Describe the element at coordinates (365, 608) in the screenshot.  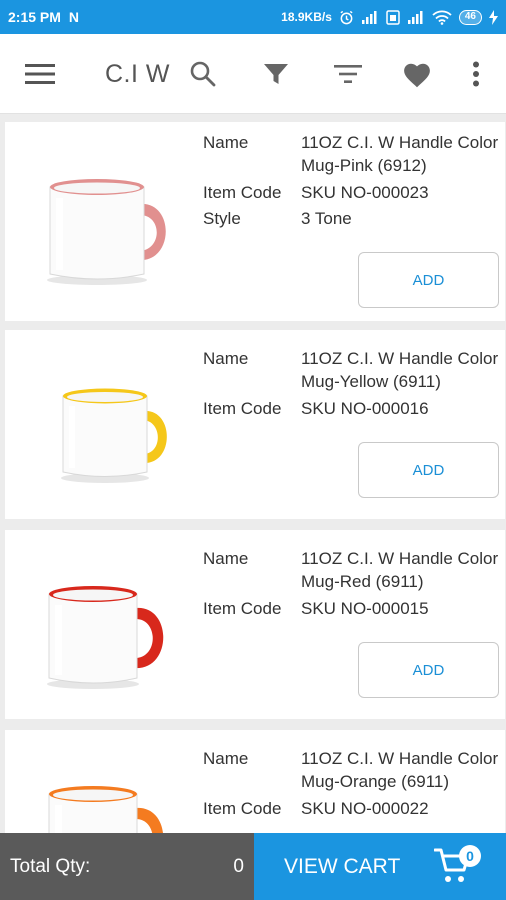
I see `item-code: SKU NO-000015` at that location.